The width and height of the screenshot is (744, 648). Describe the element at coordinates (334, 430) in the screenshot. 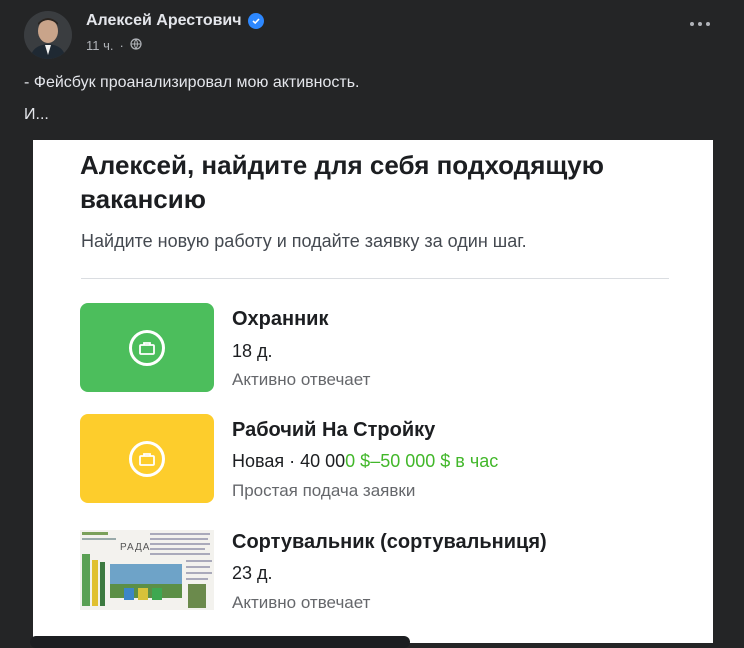

I see `job-title-2: Рабочий На Стройку` at that location.